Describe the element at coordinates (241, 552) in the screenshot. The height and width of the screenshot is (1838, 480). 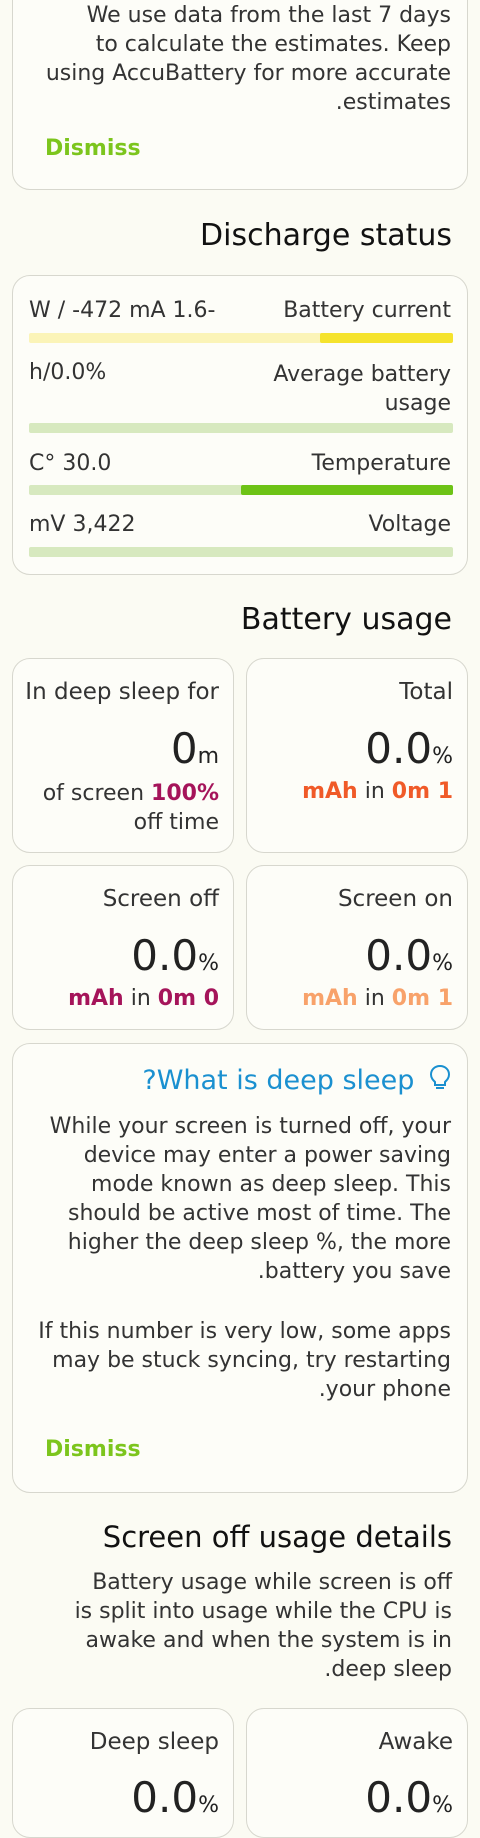
I see `voltage-bar` at that location.